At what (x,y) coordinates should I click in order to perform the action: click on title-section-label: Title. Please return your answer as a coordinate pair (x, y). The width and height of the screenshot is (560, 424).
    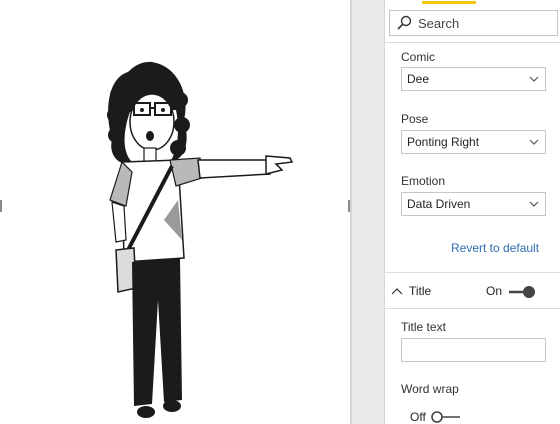
    Looking at the image, I should click on (420, 291).